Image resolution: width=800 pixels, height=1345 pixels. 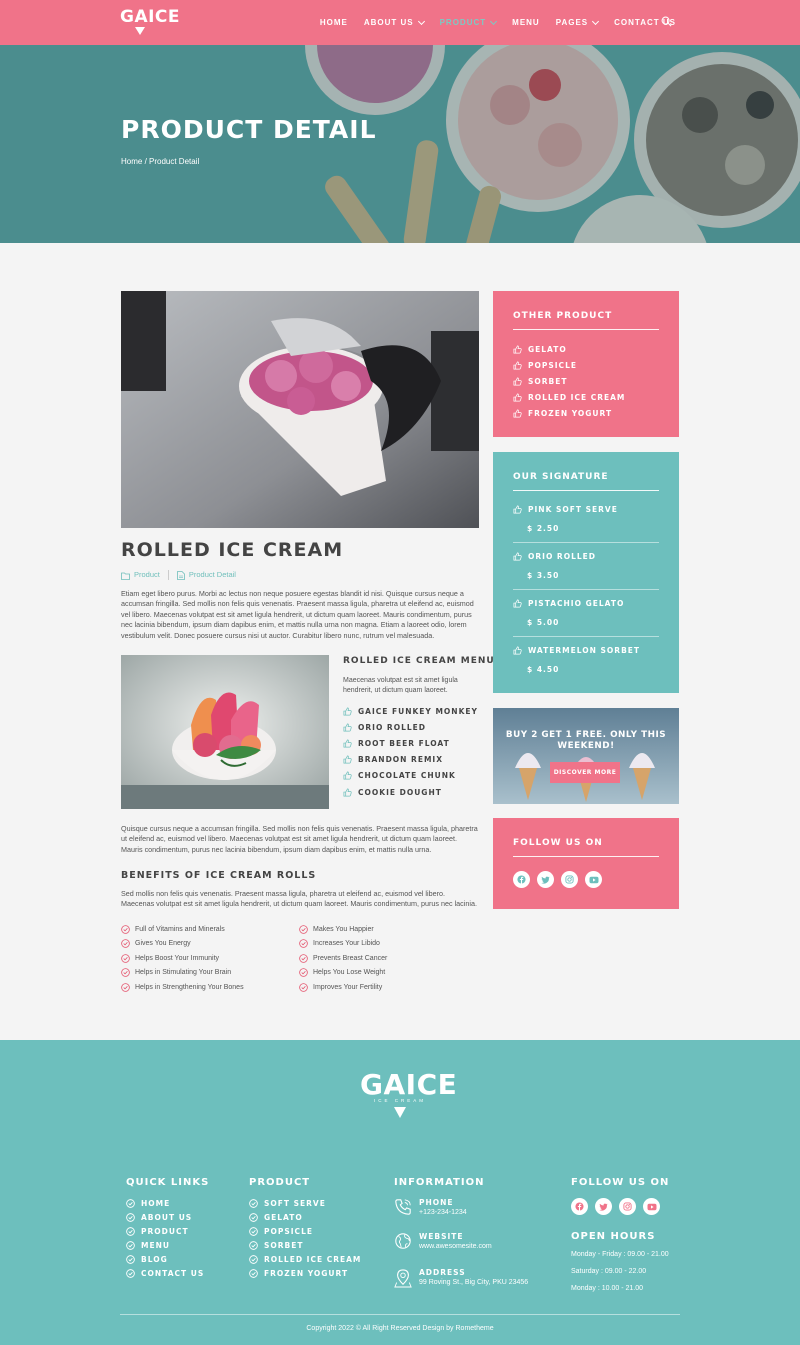 What do you see at coordinates (388, 958) in the screenshot?
I see `benefit-item: Prevents Breast Cancer` at bounding box center [388, 958].